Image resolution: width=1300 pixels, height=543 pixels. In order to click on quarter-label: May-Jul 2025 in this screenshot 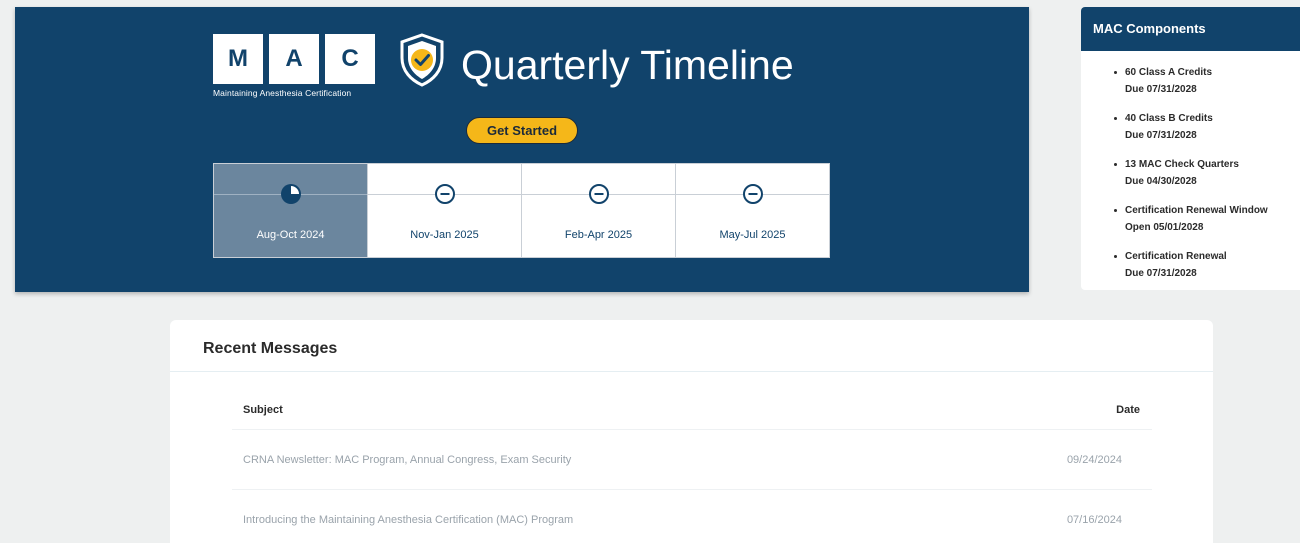, I will do `click(752, 235)`.